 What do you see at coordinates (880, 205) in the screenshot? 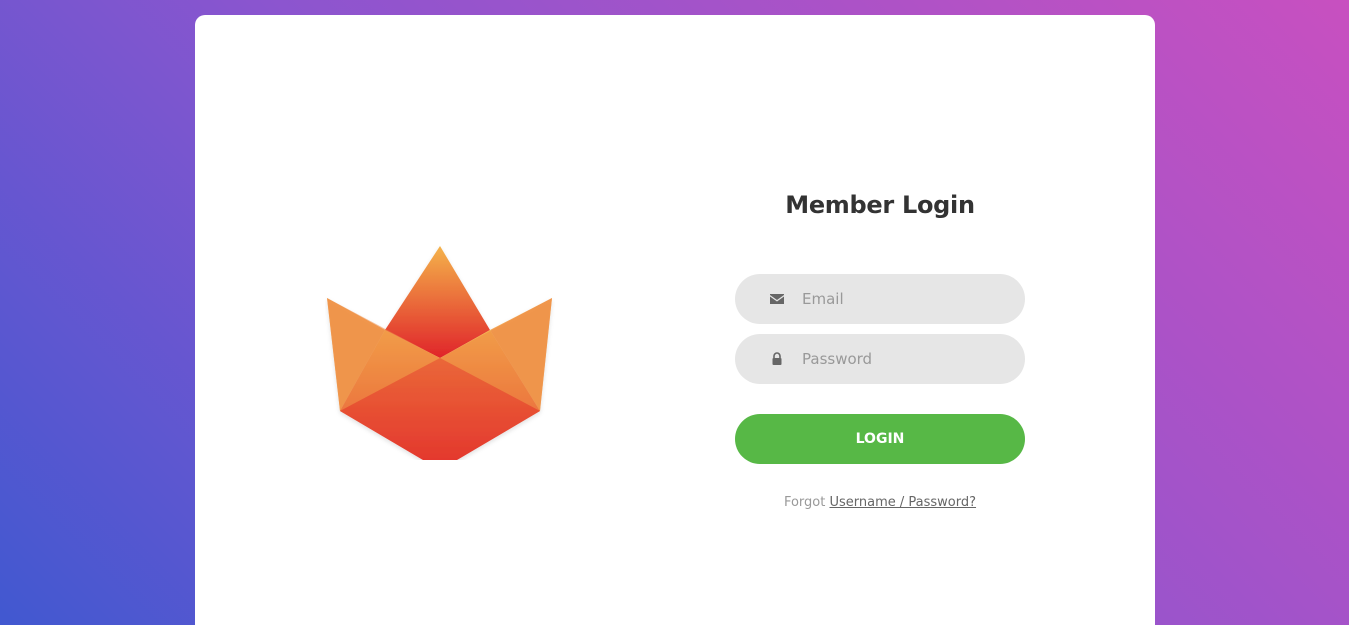
I see `form-title: Member Login` at bounding box center [880, 205].